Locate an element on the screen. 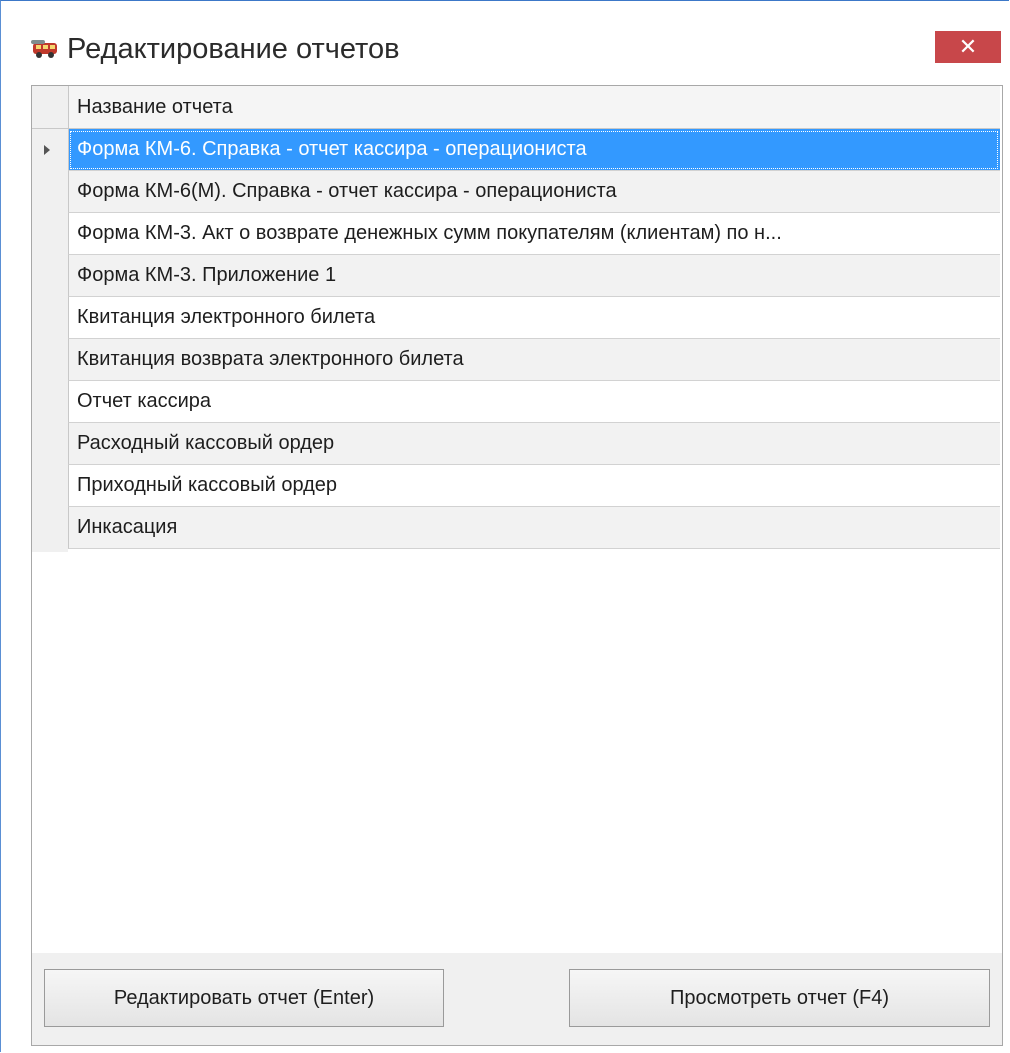  train-icon is located at coordinates (46, 48).